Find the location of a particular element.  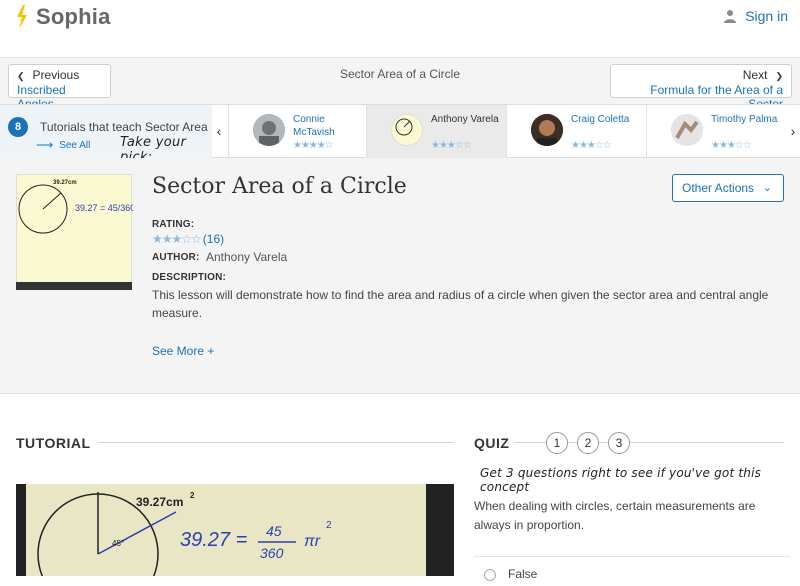

carousel-prev-chevron-icon: ‹ is located at coordinates (219, 131).